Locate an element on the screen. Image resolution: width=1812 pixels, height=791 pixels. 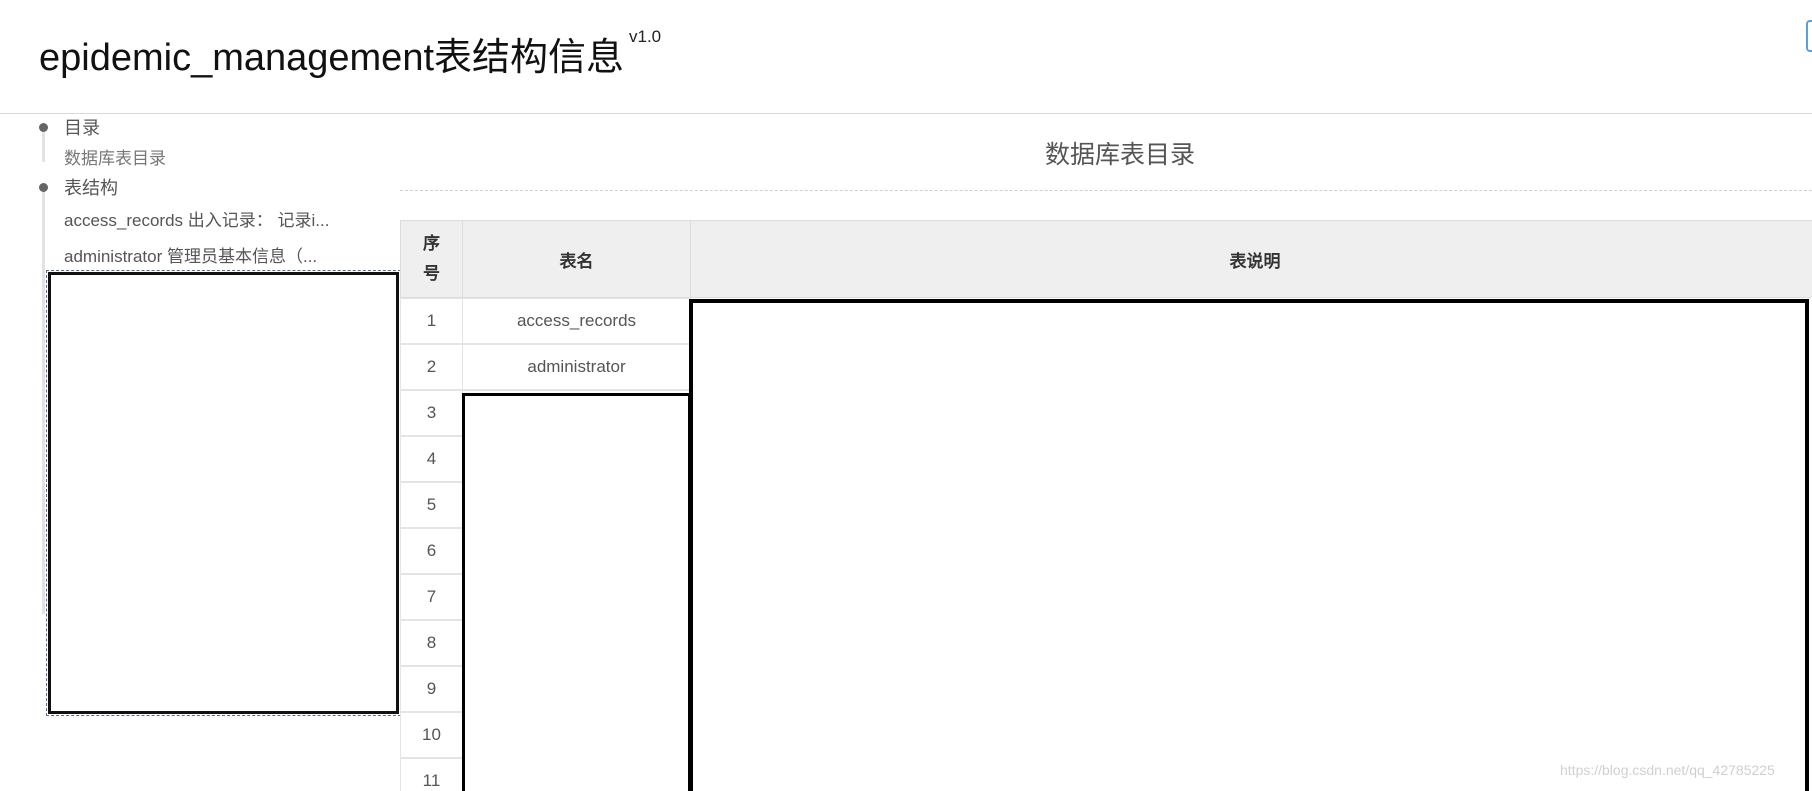
table-cell-name: administrator is located at coordinates (576, 367).